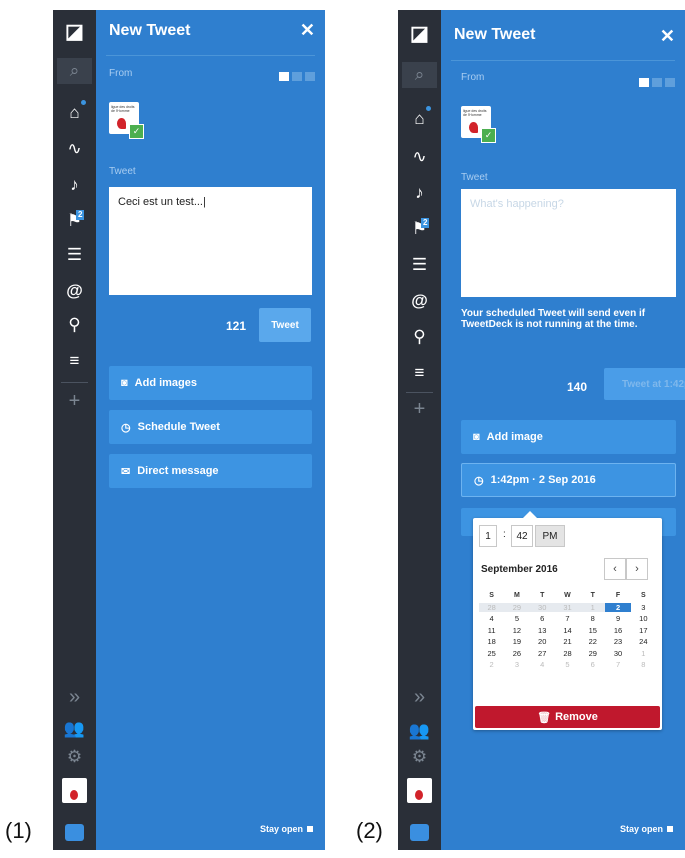 The width and height of the screenshot is (685, 858). Describe the element at coordinates (567, 717) in the screenshot. I see `remove-button: 🗑 Remove` at that location.